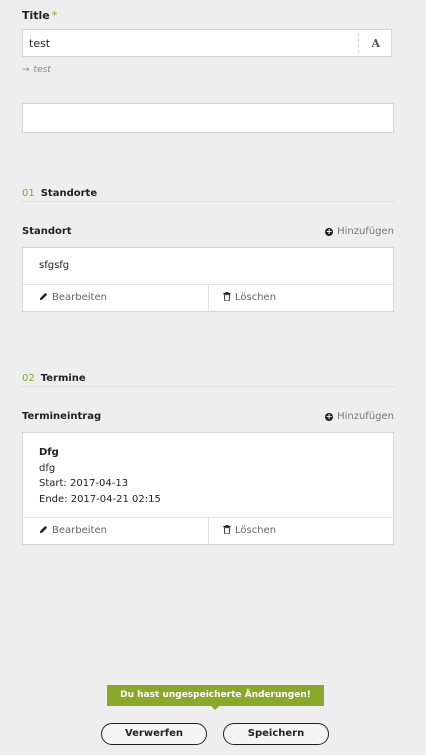 The image size is (426, 755). I want to click on slug-preview: → test, so click(36, 70).